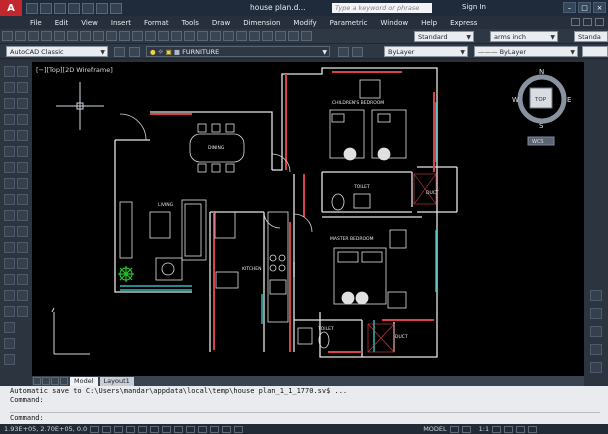 This screenshot has width=608, height=434. What do you see at coordinates (241, 36) in the screenshot?
I see `design-center-icon` at bounding box center [241, 36].